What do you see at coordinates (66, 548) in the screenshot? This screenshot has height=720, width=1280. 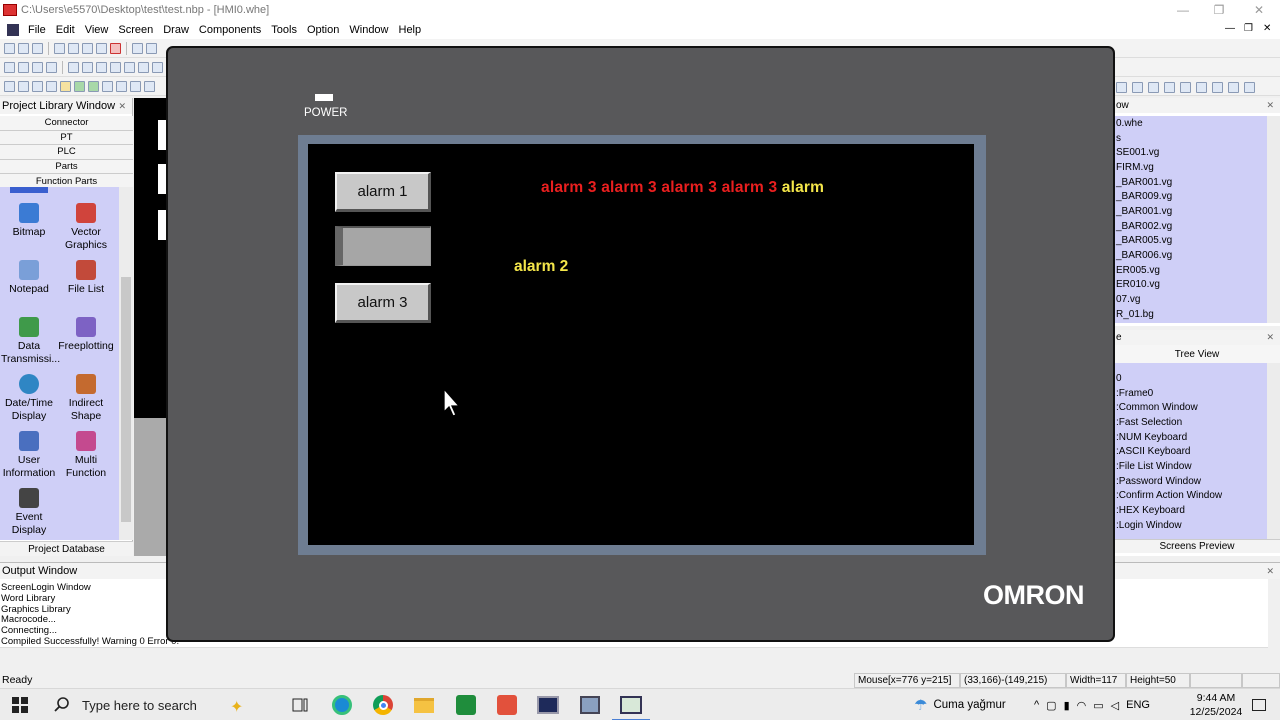 I see `tab-project-database: Project Database` at bounding box center [66, 548].